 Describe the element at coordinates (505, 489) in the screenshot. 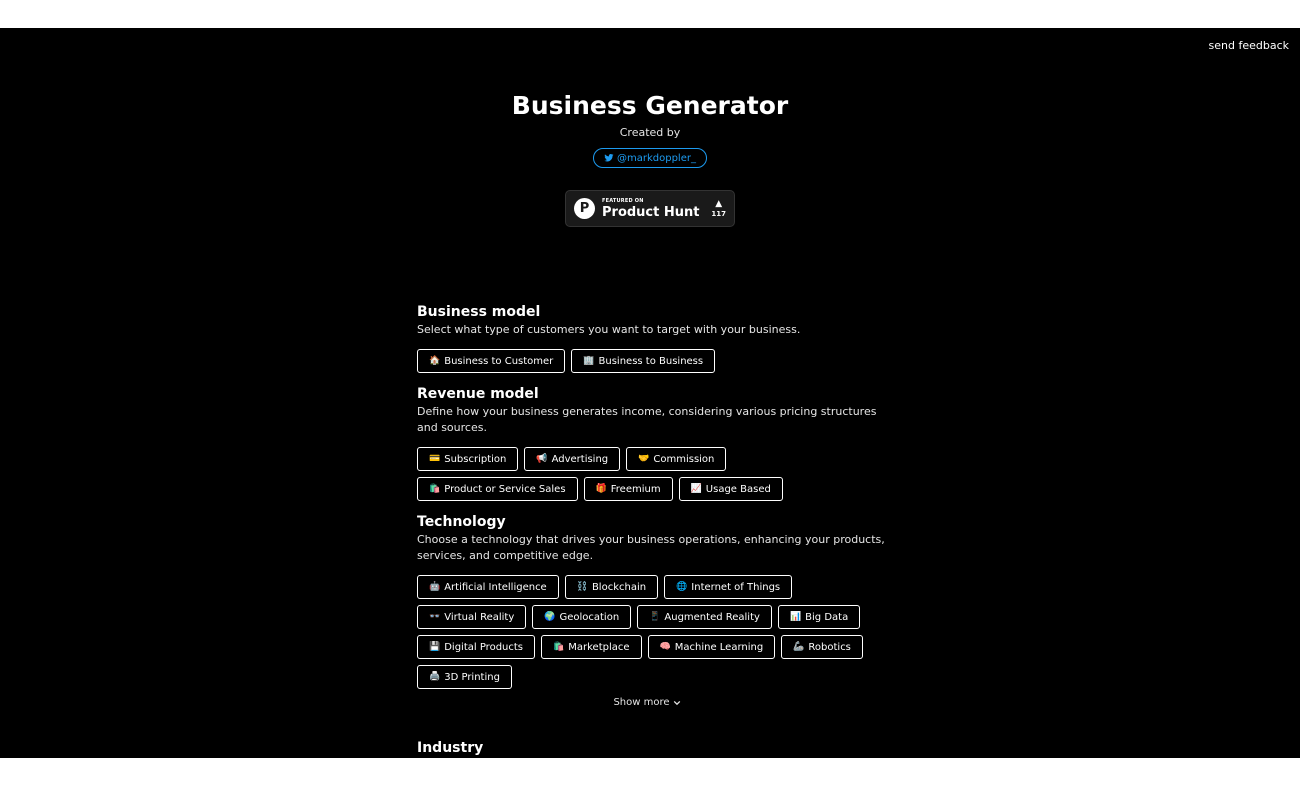

I see `option-label: Product or Service Sales` at that location.